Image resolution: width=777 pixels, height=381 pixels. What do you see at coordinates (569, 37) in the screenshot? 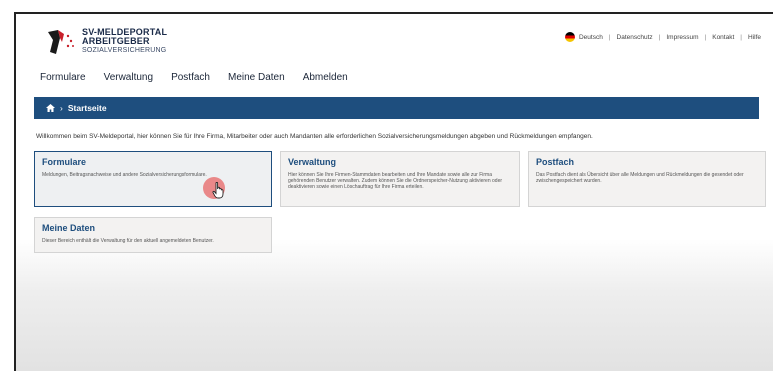
I see `german-flag-icon` at bounding box center [569, 37].